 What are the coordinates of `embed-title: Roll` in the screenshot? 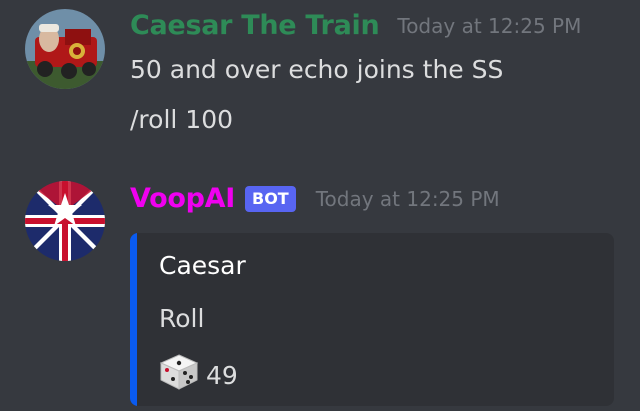 It's located at (182, 318).